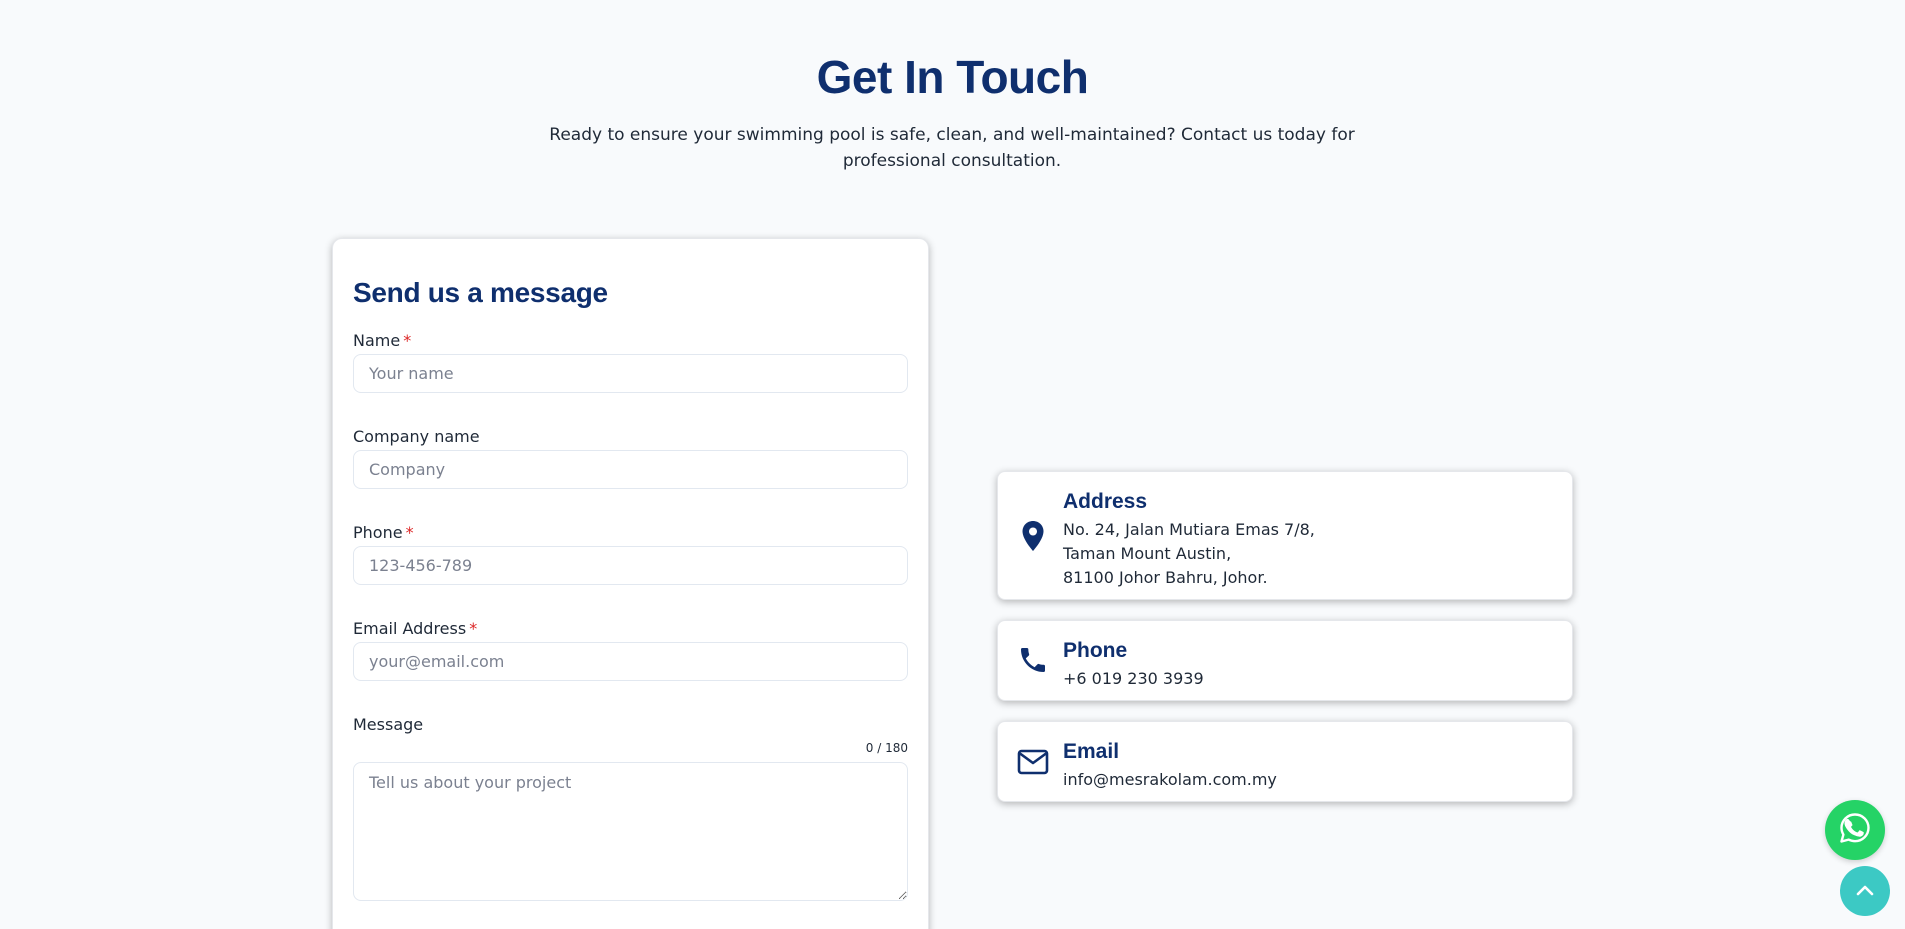  I want to click on phone-number: +6 019 230 3939, so click(1133, 678).